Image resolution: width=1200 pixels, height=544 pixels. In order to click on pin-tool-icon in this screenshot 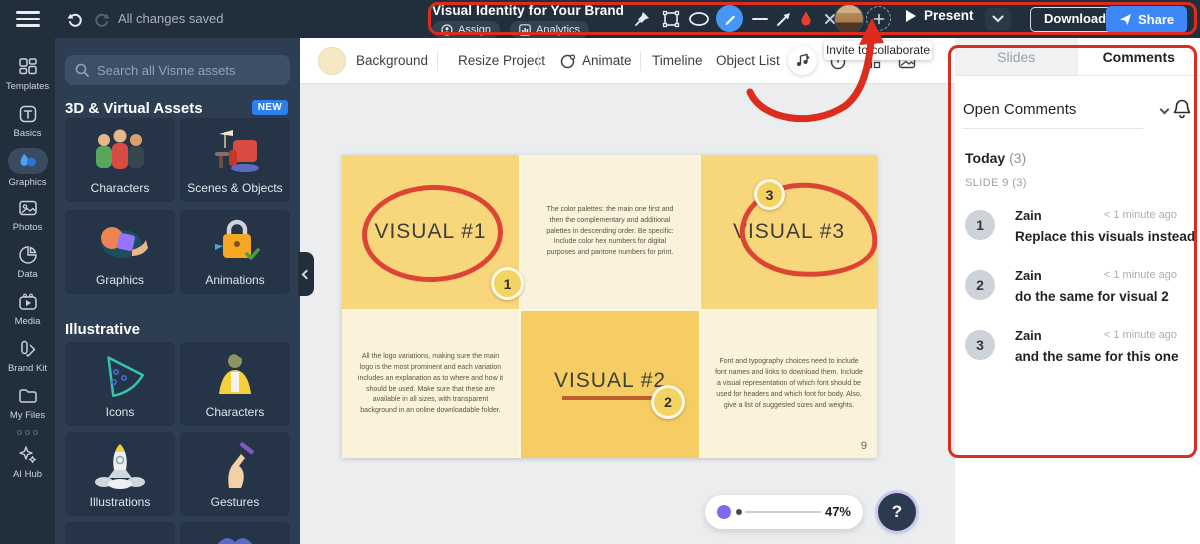, I will do `click(642, 19)`.